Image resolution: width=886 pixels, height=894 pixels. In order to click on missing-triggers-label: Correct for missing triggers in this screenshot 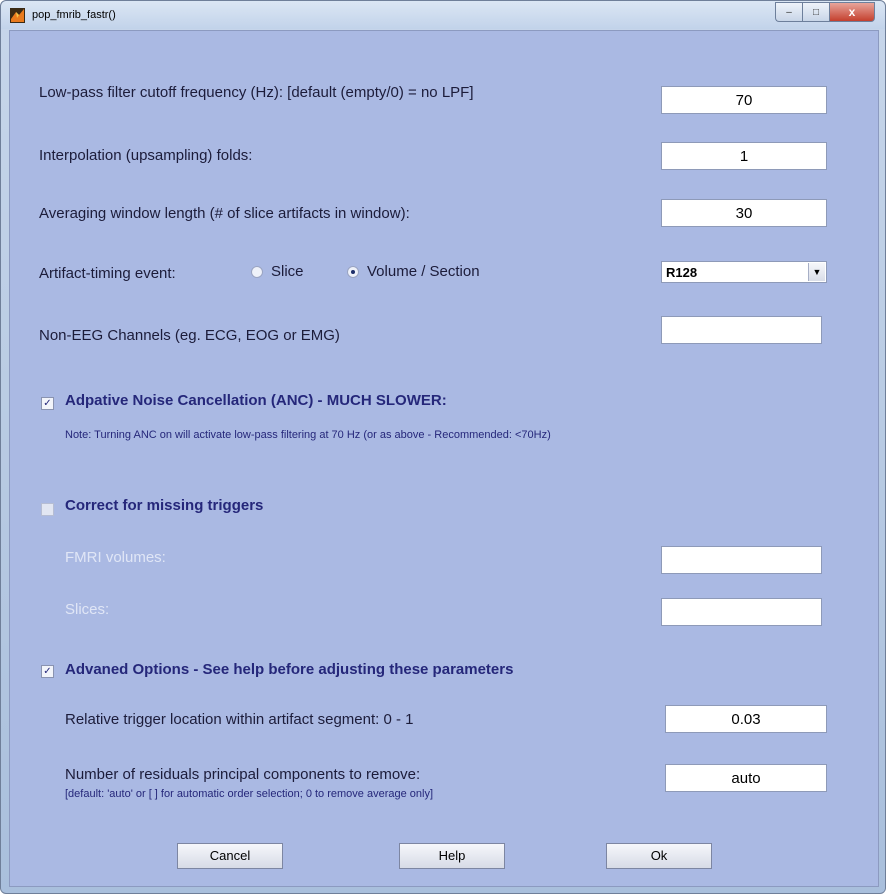, I will do `click(164, 505)`.